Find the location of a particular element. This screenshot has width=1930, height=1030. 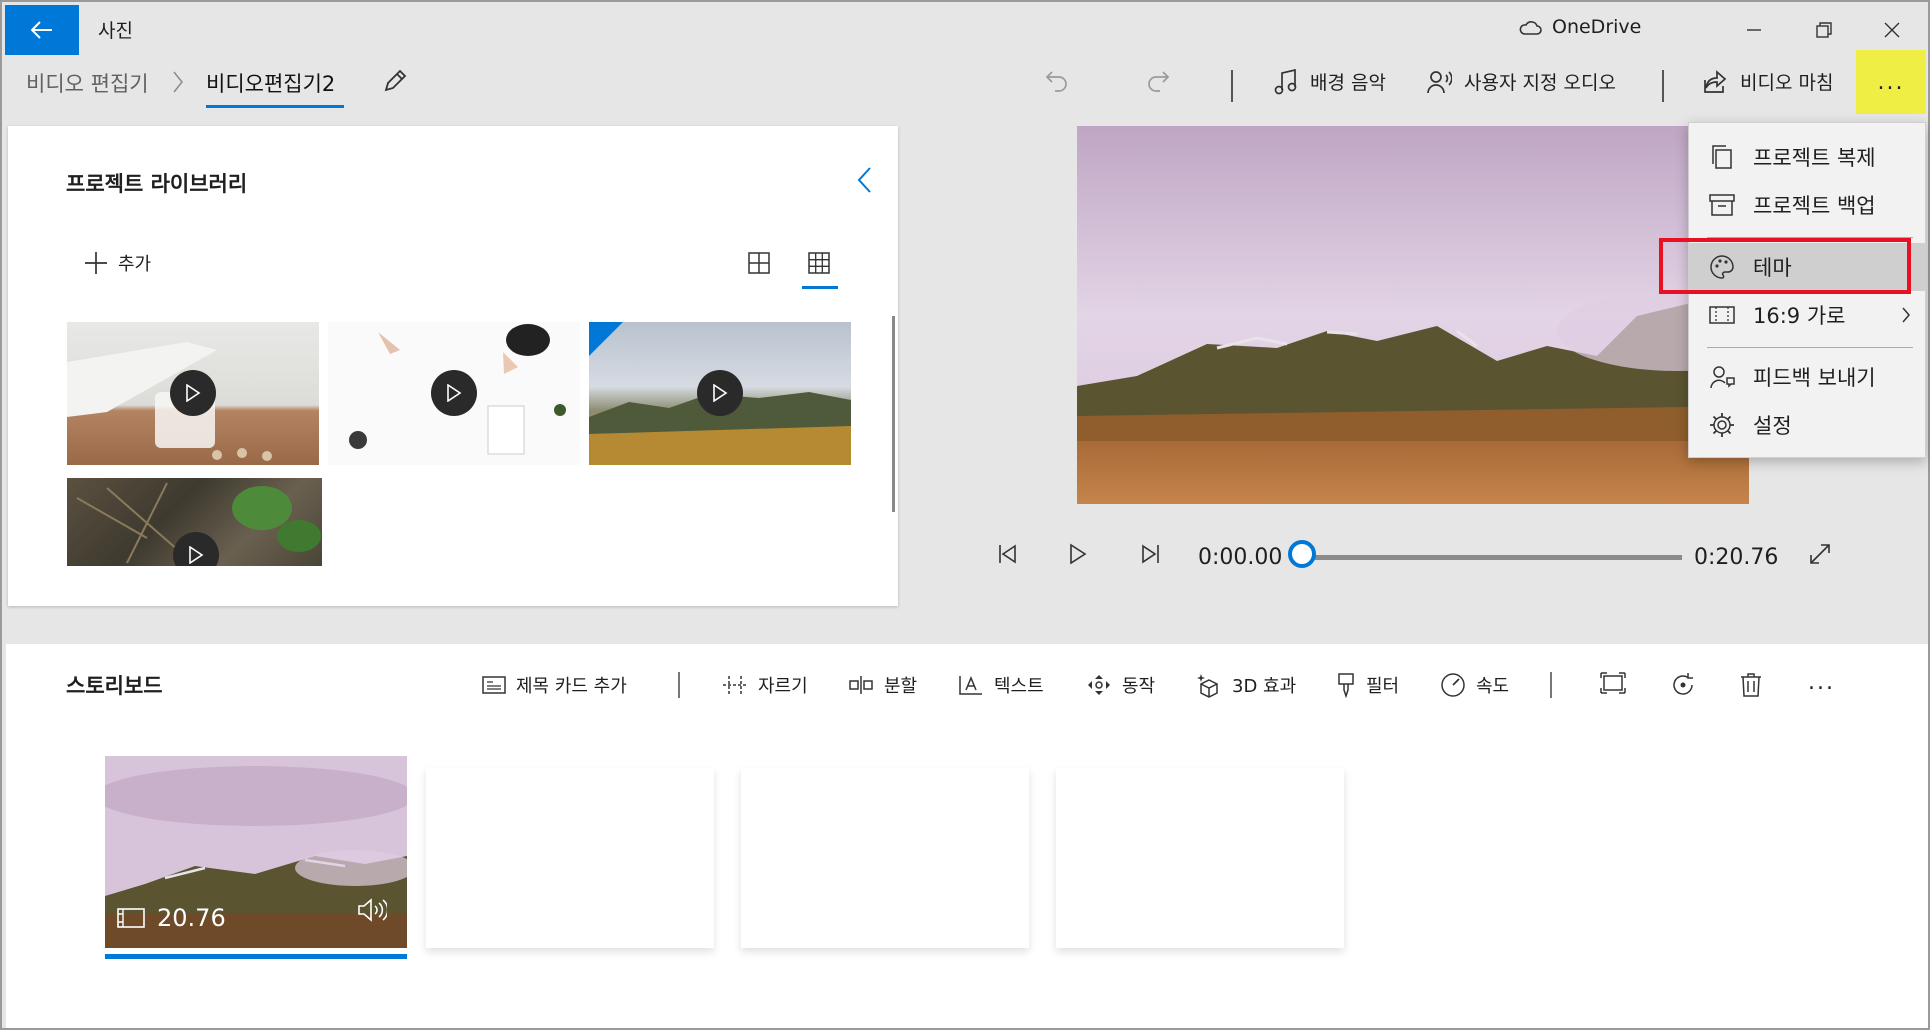

3d-effects-button: 3D 효과 is located at coordinates (1246, 685).